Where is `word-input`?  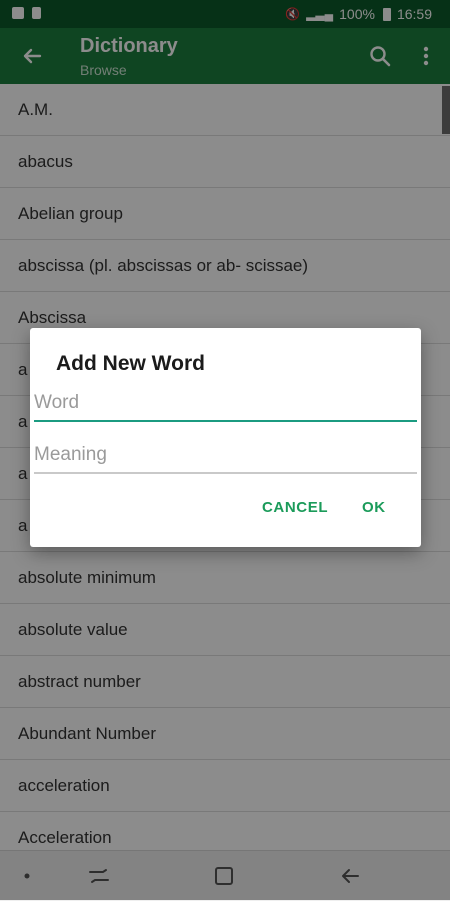
word-input is located at coordinates (225, 404).